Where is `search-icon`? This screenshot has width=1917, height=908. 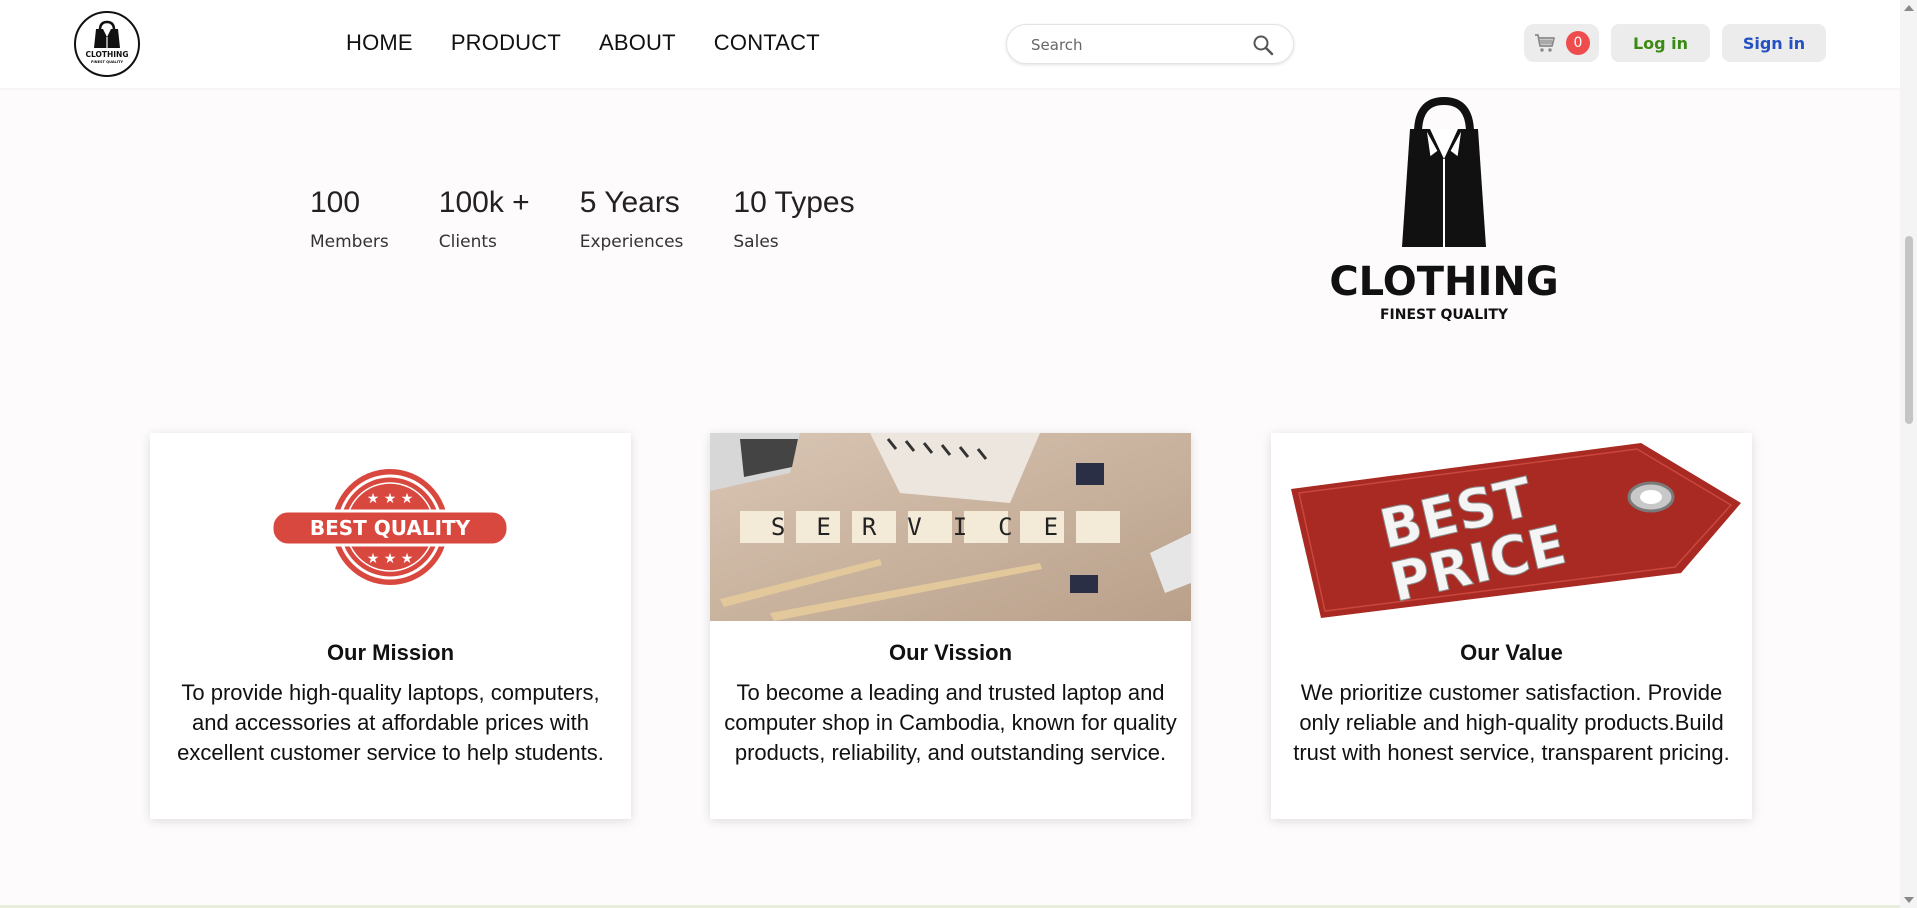
search-icon is located at coordinates (1263, 45).